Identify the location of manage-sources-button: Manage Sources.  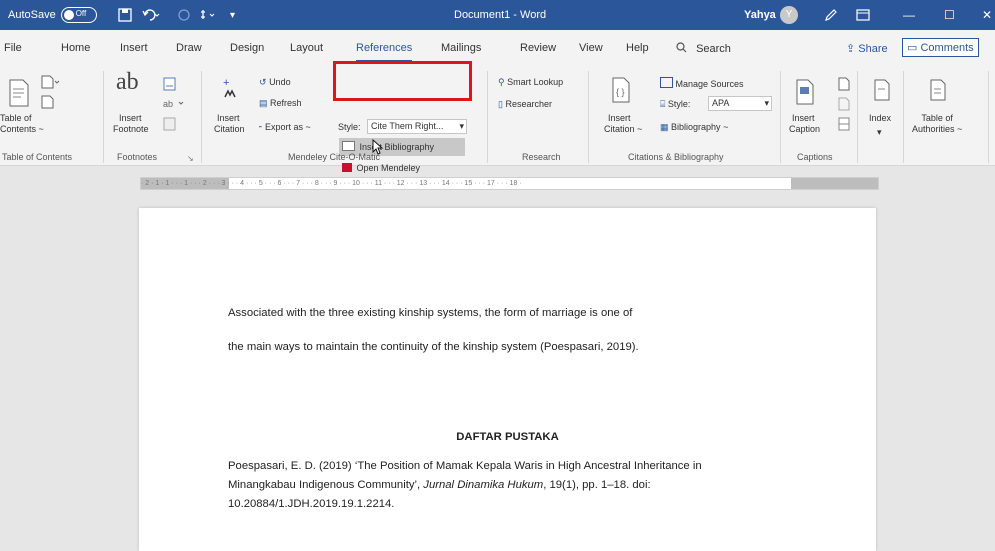
(702, 83).